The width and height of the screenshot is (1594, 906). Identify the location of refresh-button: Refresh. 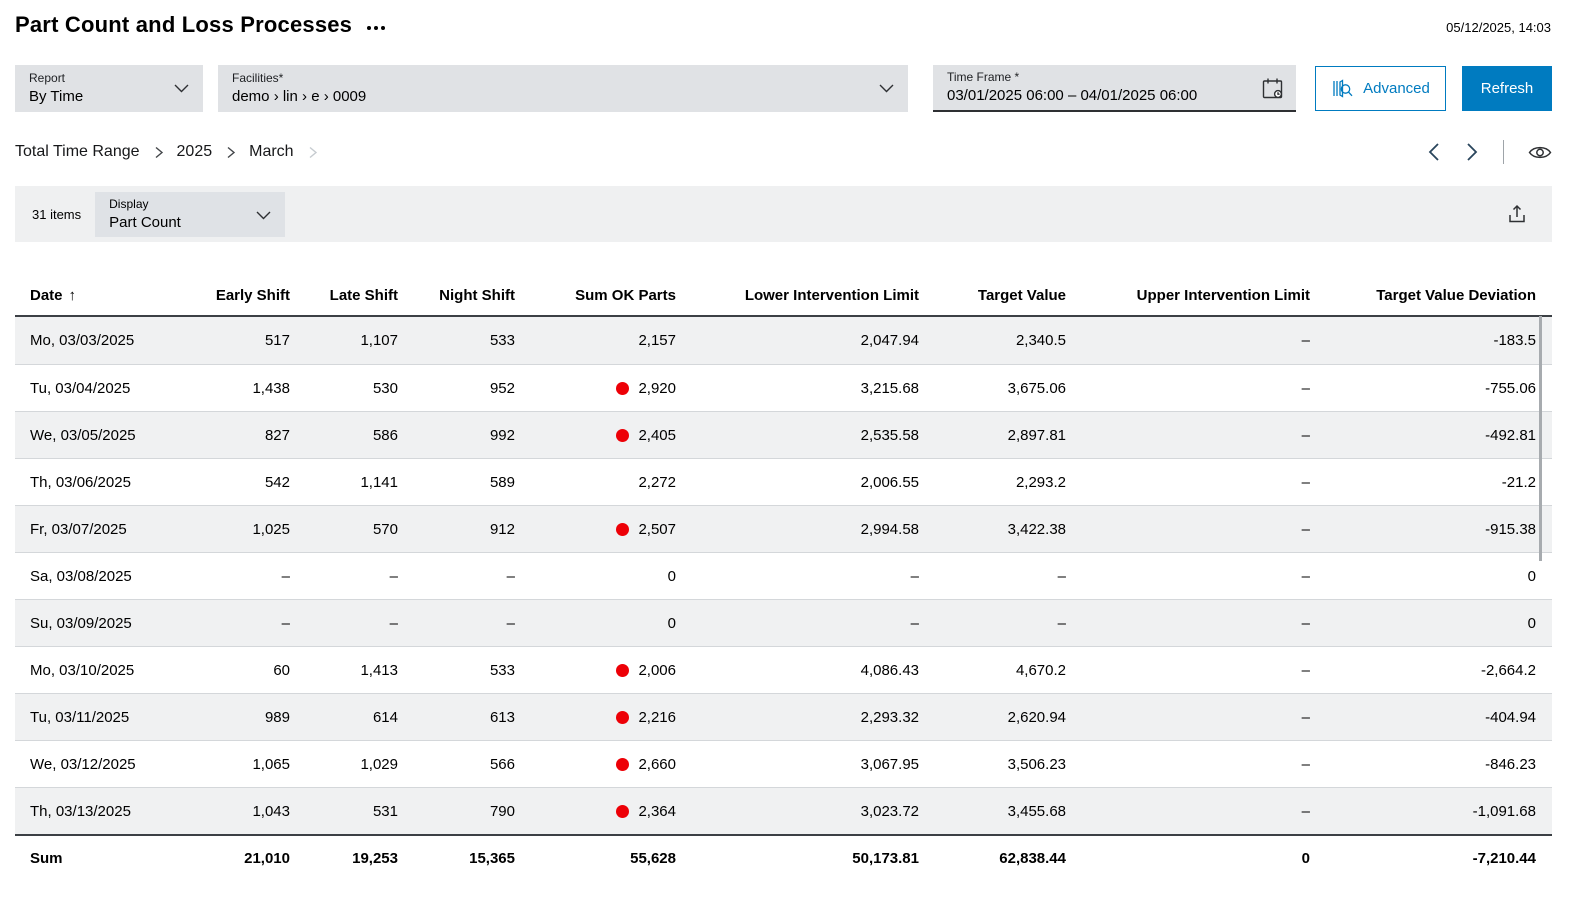
(1507, 88).